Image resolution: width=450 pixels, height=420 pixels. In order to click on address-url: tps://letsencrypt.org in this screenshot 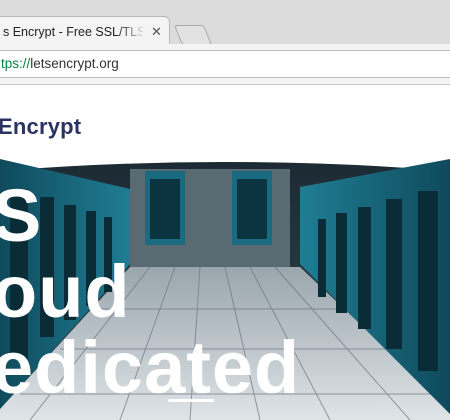, I will do `click(60, 63)`.